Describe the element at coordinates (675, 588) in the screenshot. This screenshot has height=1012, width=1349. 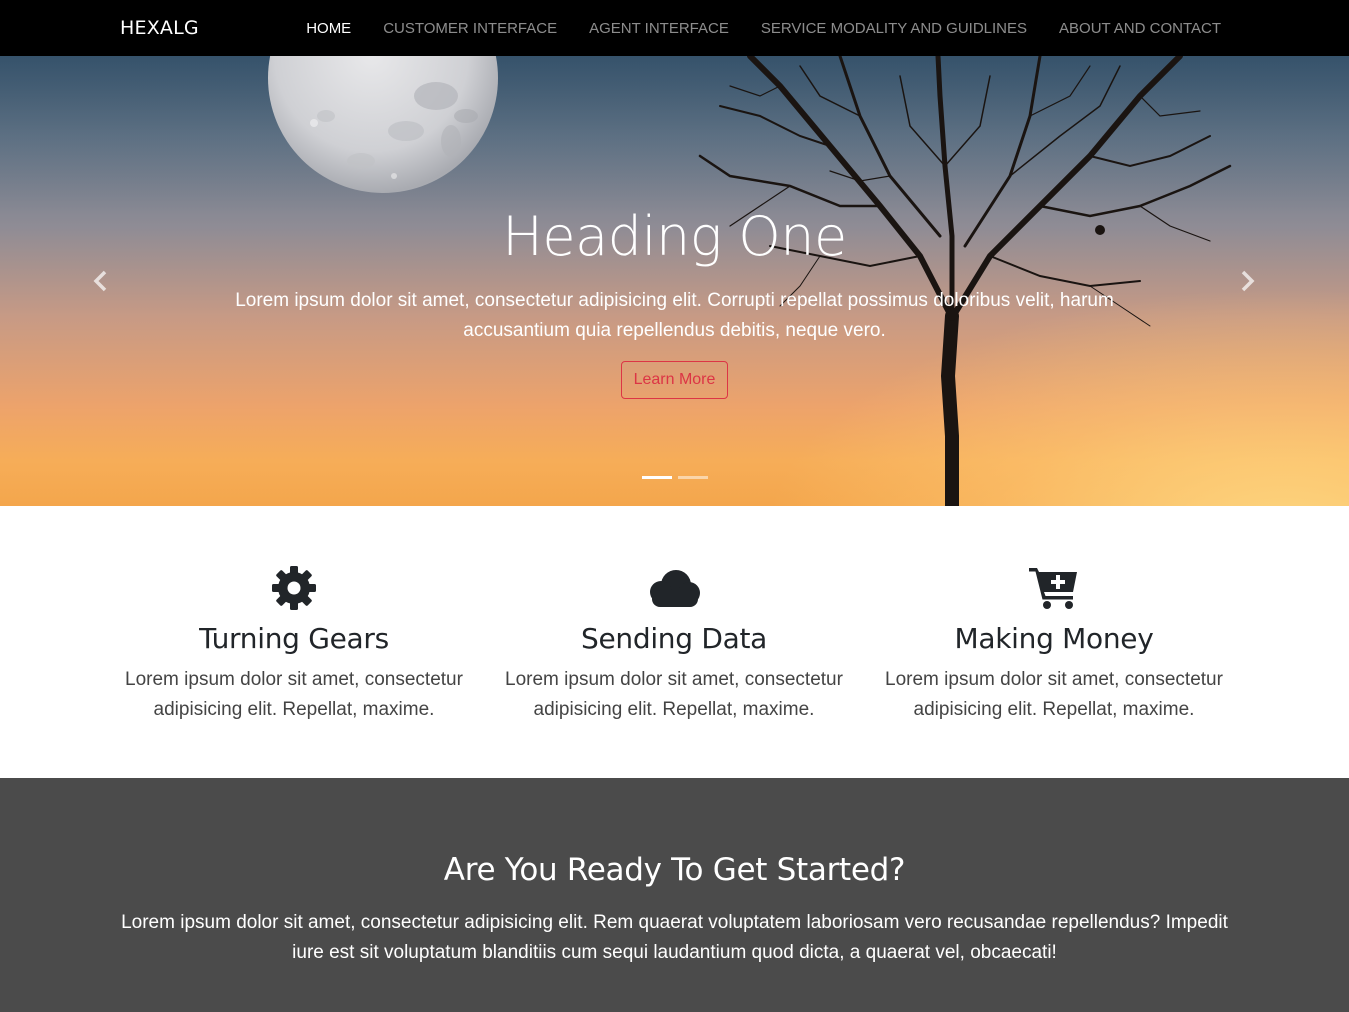
I see `cloud-icon` at that location.